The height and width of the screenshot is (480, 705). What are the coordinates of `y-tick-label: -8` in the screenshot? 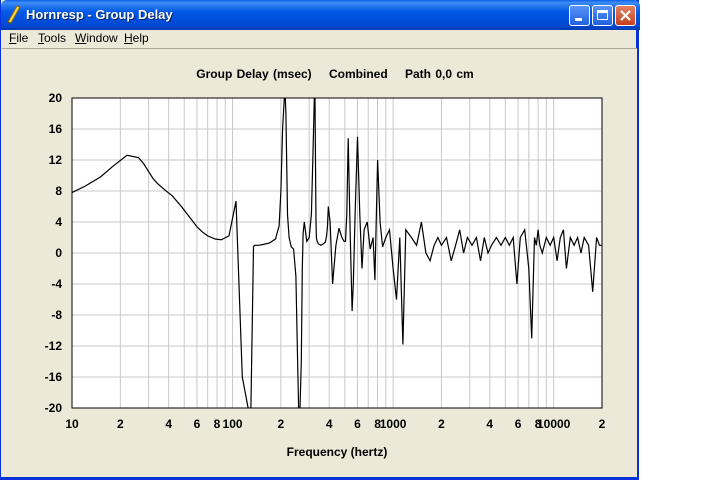 It's located at (56, 315).